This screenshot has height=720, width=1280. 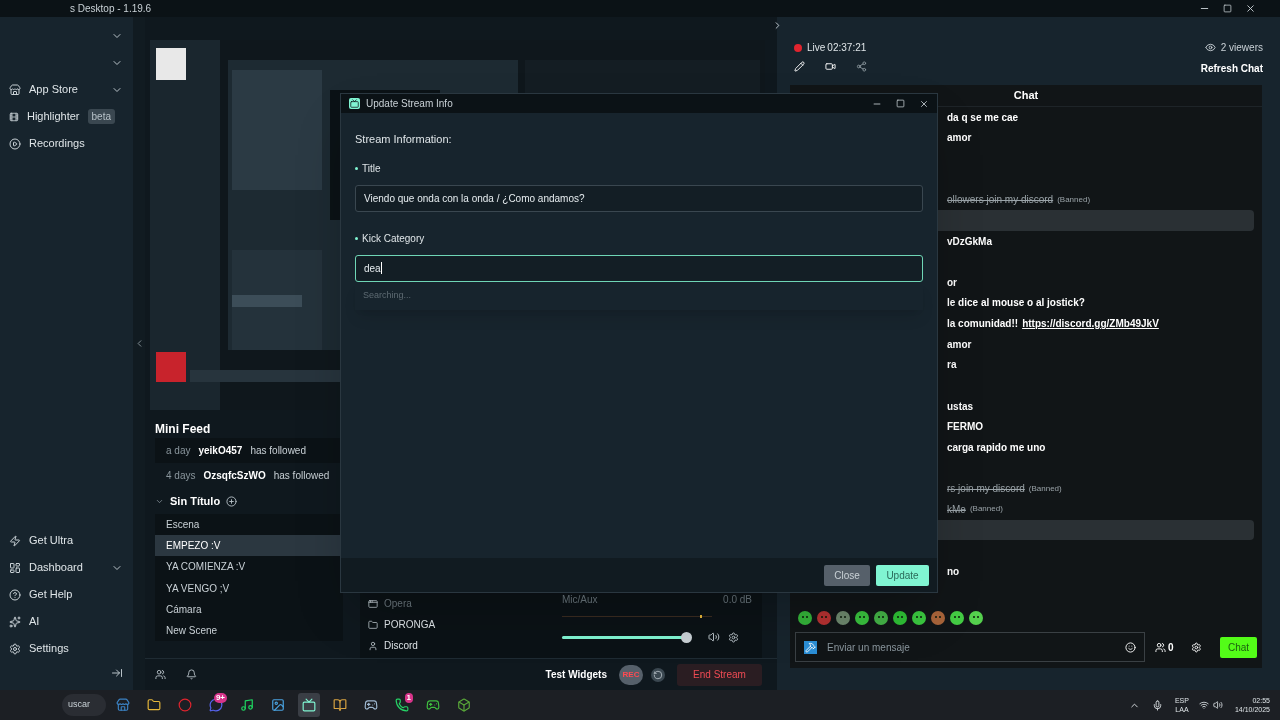 What do you see at coordinates (658, 674) in the screenshot?
I see `reset-icon` at bounding box center [658, 674].